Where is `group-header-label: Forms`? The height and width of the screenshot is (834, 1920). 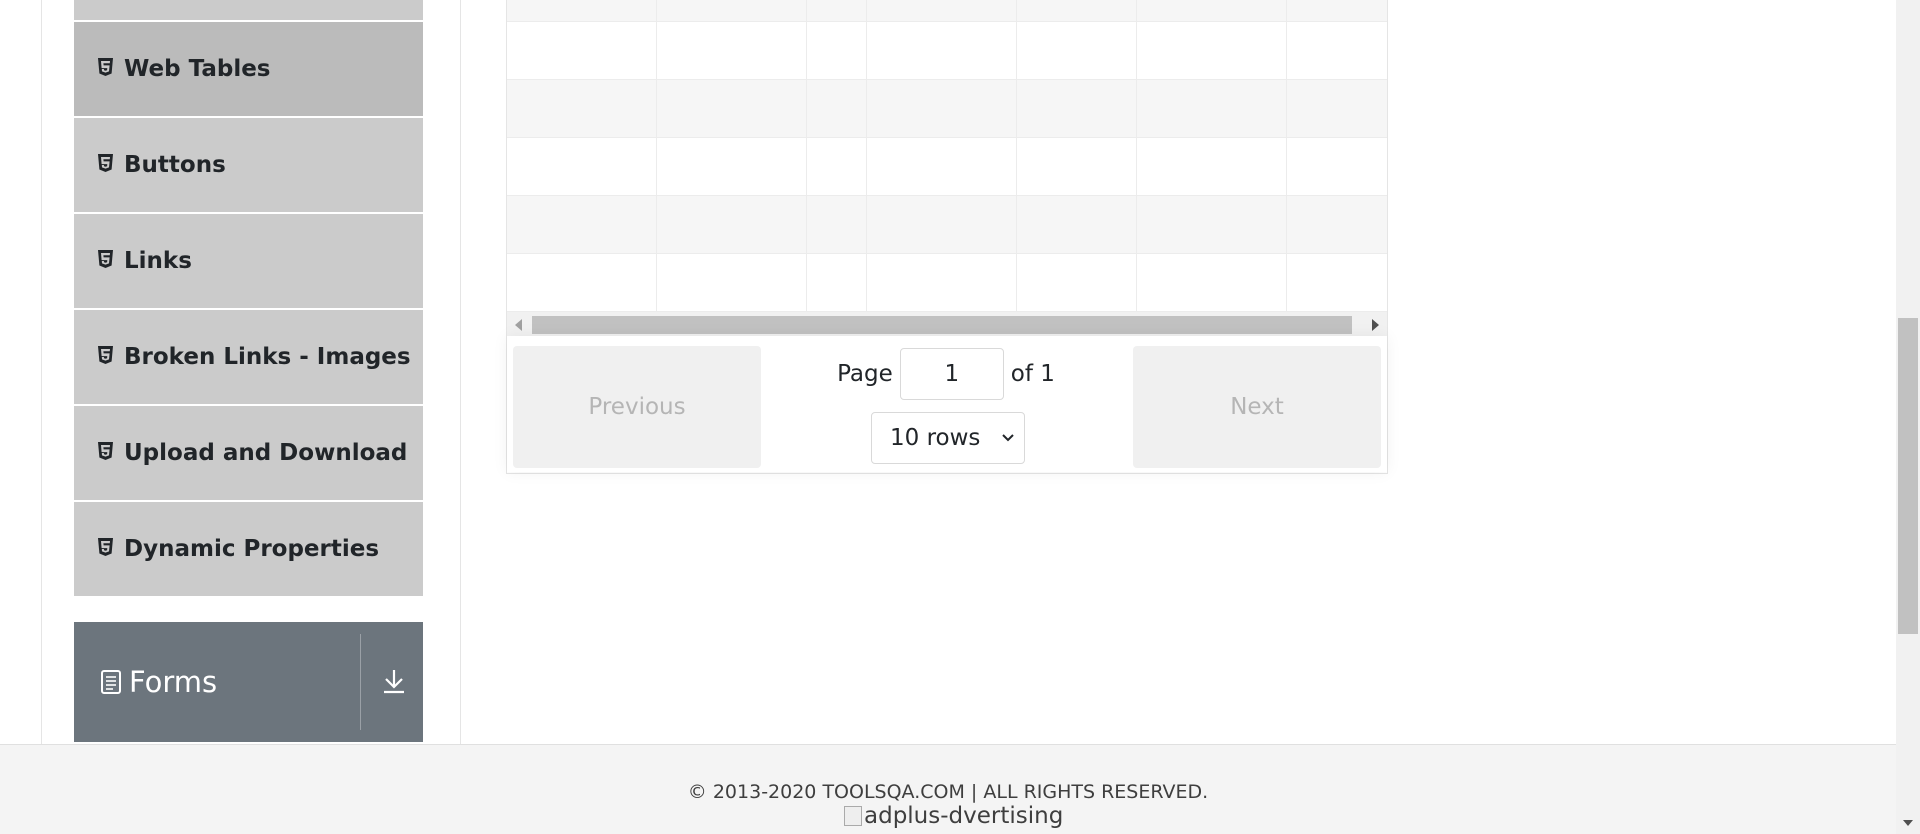 group-header-label: Forms is located at coordinates (173, 682).